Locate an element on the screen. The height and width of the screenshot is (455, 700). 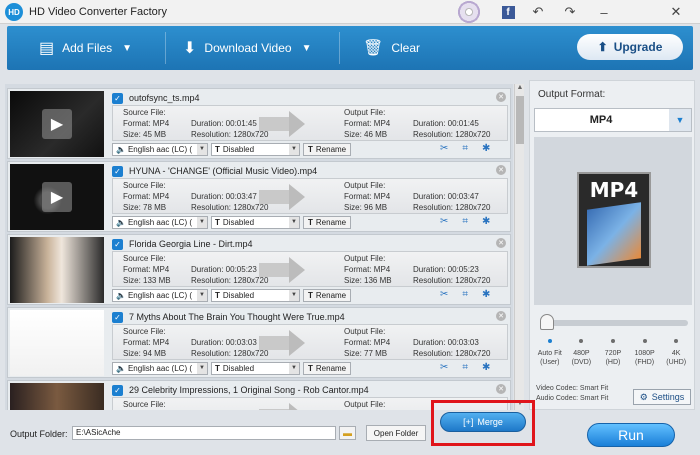
rename-icon: T is located at coordinates (310, 222).